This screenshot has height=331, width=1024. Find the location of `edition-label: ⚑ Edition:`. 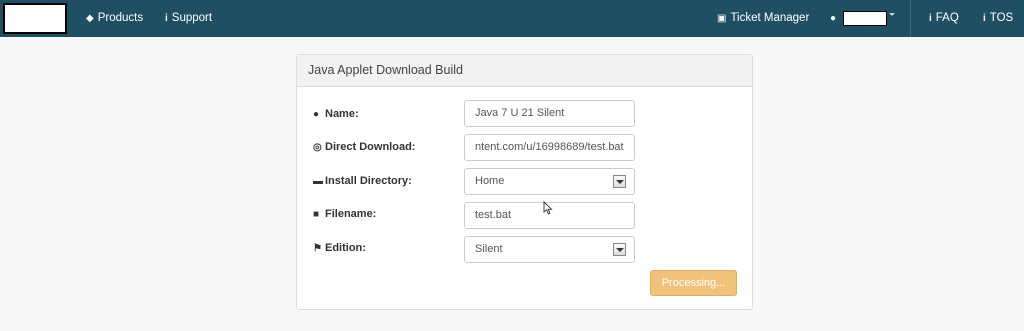

edition-label: ⚑ Edition: is located at coordinates (339, 248).